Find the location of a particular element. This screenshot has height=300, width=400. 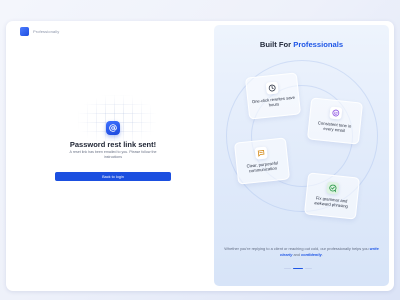

back-to-login-button: Back to login is located at coordinates (113, 176).